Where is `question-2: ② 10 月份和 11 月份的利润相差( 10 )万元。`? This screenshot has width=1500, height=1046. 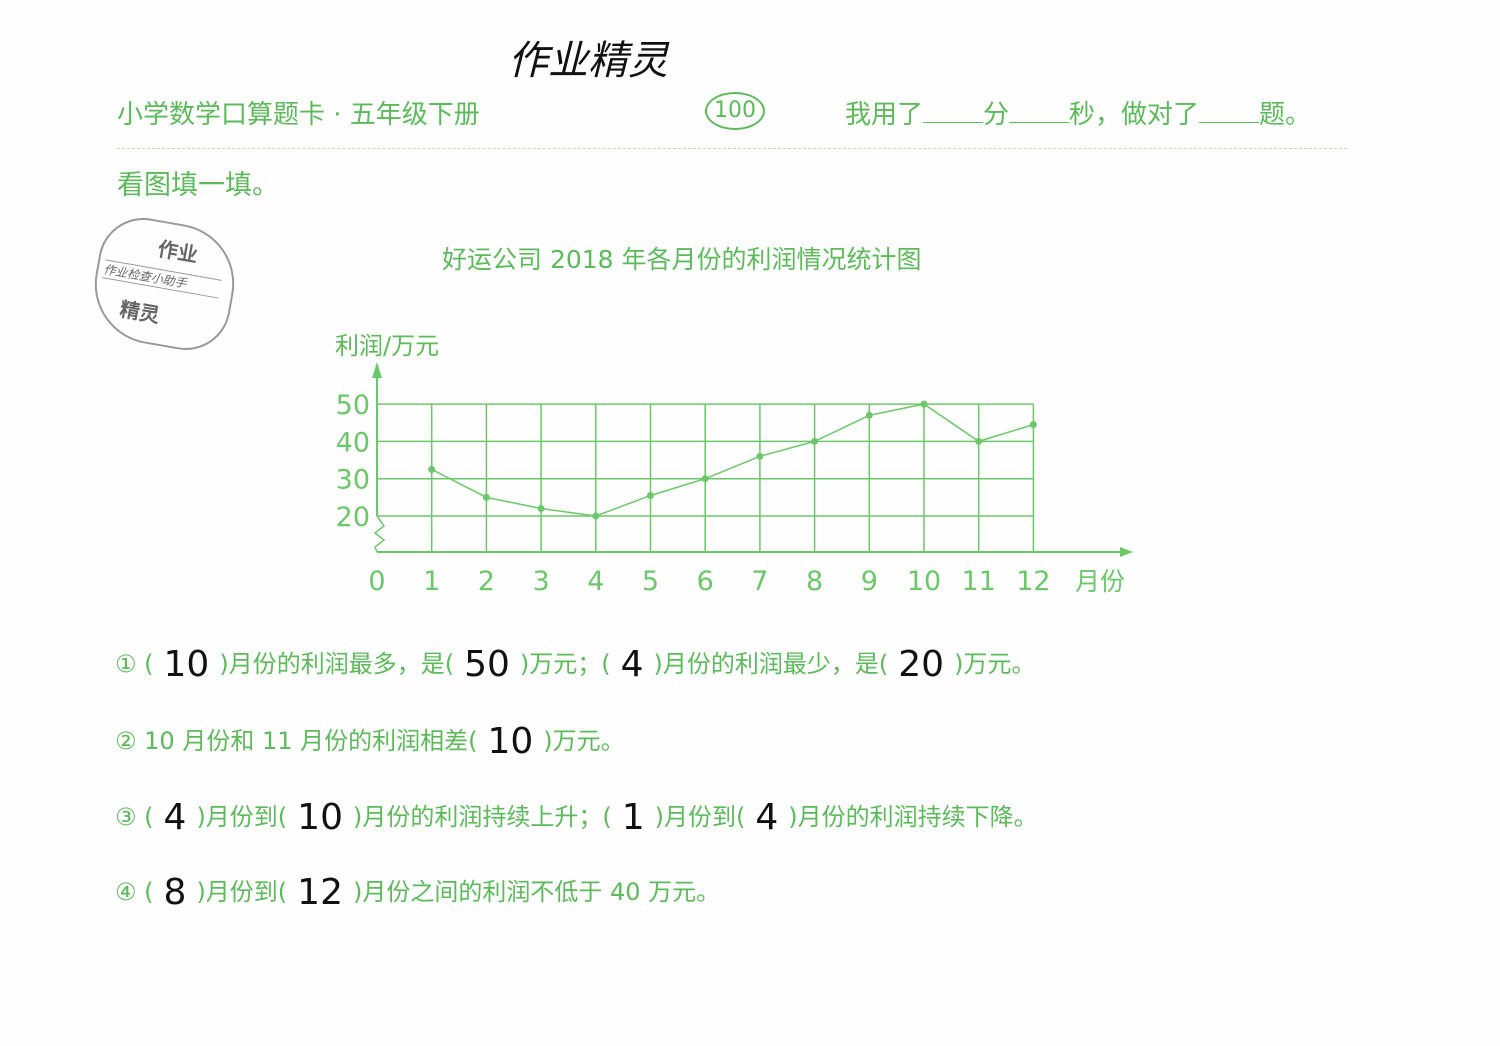 question-2: ② 10 月份和 11 月份的利润相差( 10 )万元。 is located at coordinates (370, 739).